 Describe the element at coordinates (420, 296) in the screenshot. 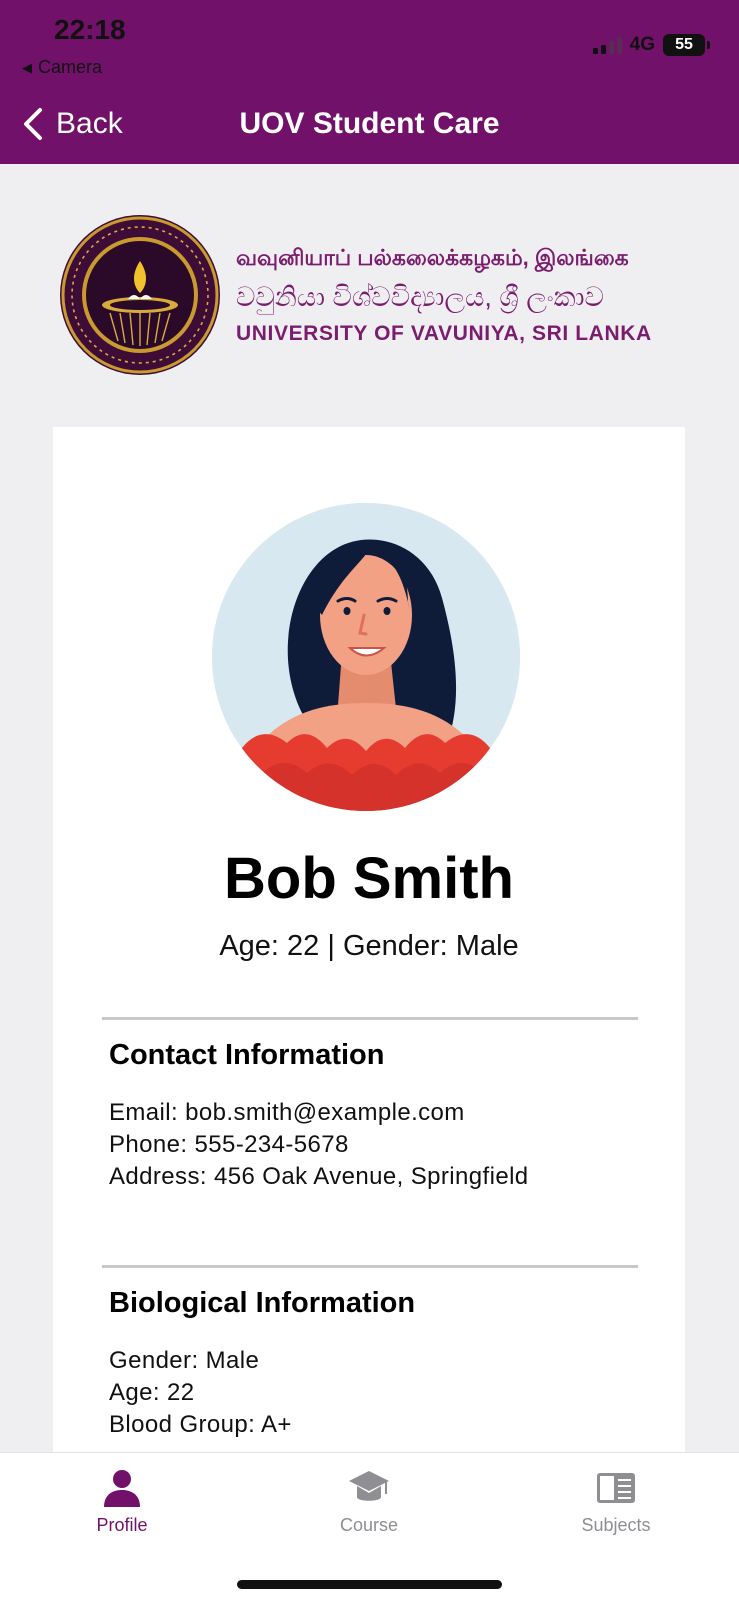

I see `logo-sinhala-text: වවුනියා විශ්වවිද්‍යාලය, ශ්‍රී ලංකාව` at that location.